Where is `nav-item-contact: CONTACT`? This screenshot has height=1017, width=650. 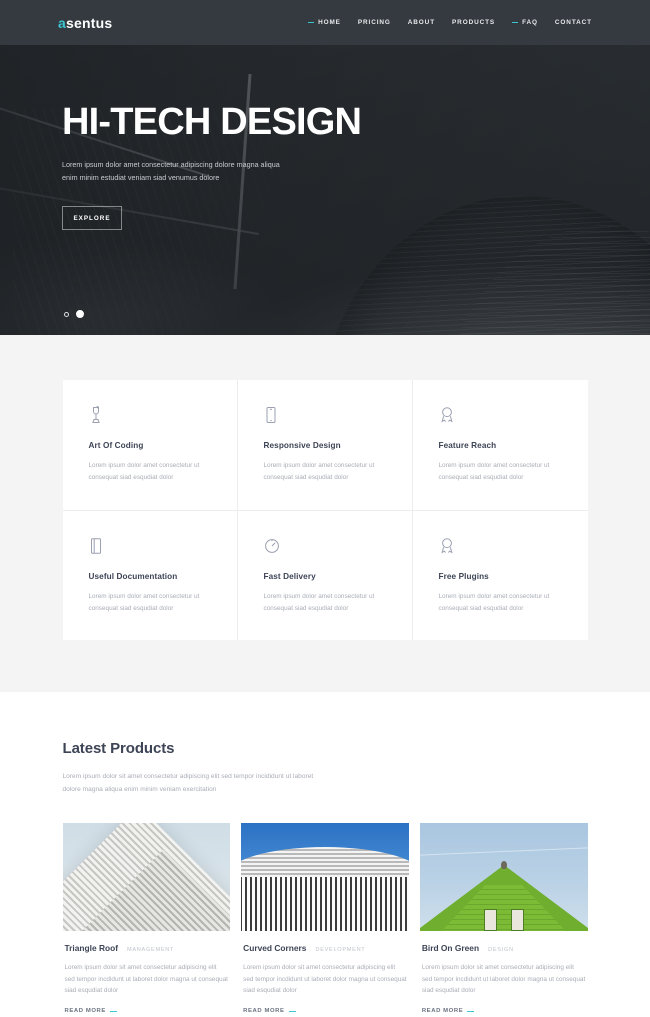 nav-item-contact: CONTACT is located at coordinates (573, 22).